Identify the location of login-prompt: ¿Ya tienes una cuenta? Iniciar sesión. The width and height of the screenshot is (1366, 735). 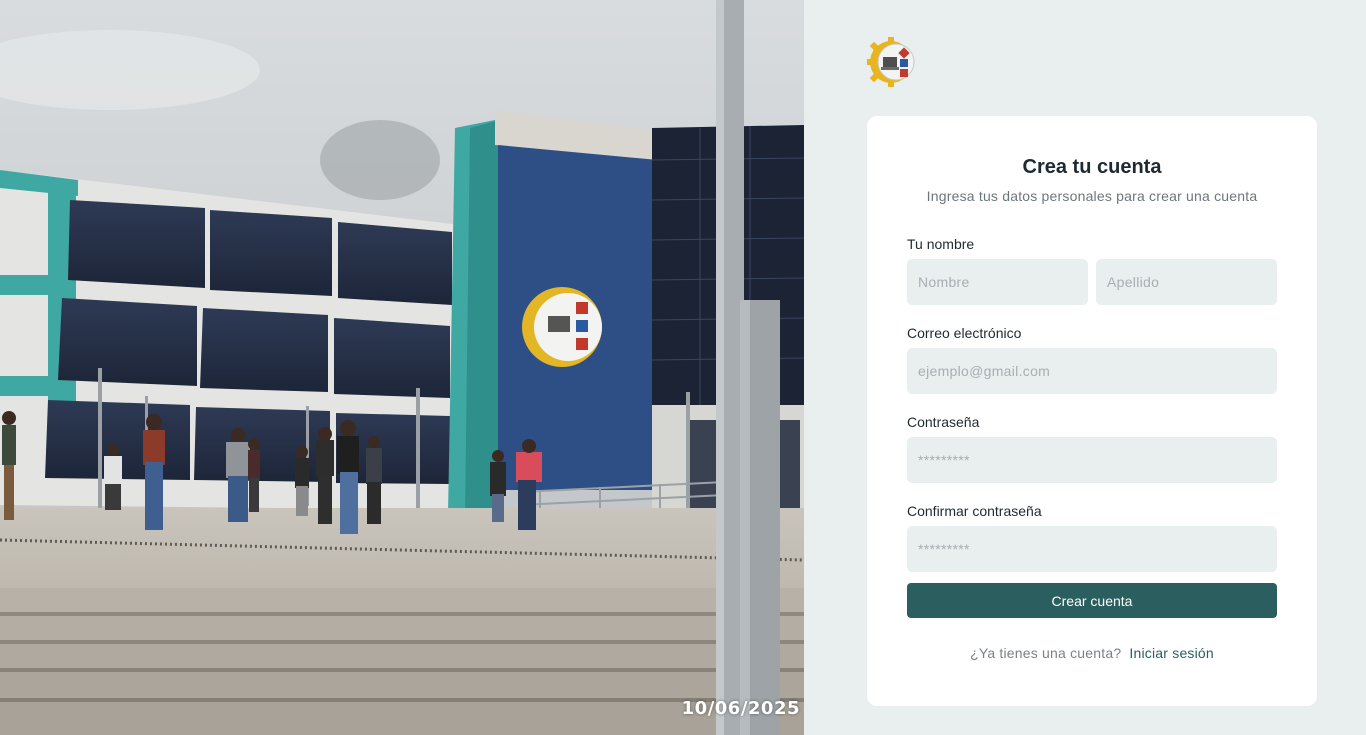
(1092, 653).